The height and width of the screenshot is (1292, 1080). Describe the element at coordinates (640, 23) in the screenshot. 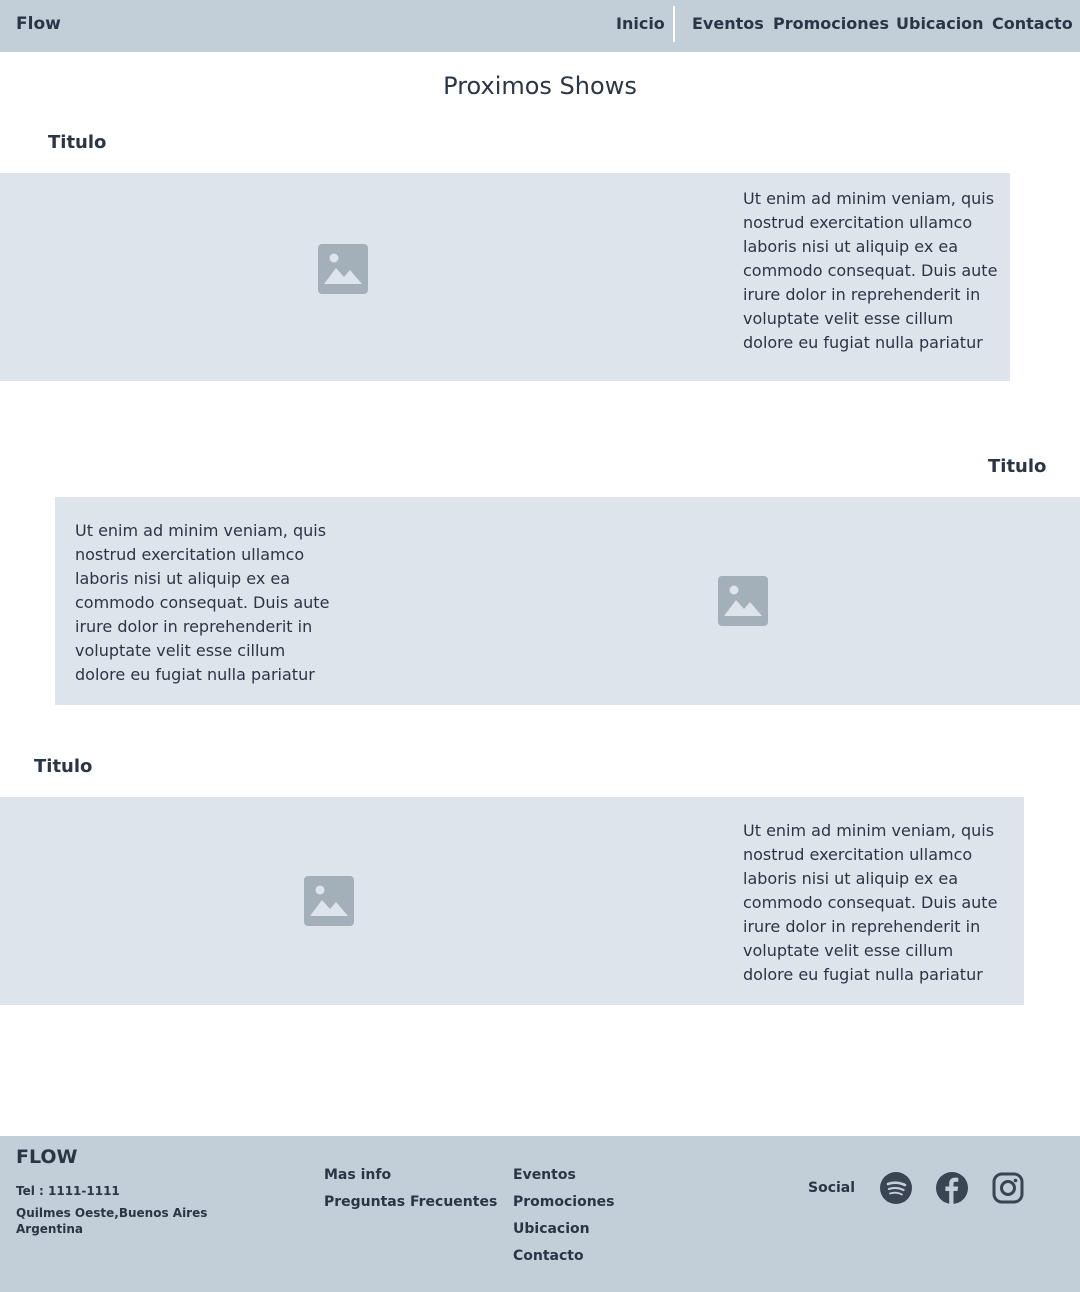

I see `nav-item-inicio: Inicio` at that location.